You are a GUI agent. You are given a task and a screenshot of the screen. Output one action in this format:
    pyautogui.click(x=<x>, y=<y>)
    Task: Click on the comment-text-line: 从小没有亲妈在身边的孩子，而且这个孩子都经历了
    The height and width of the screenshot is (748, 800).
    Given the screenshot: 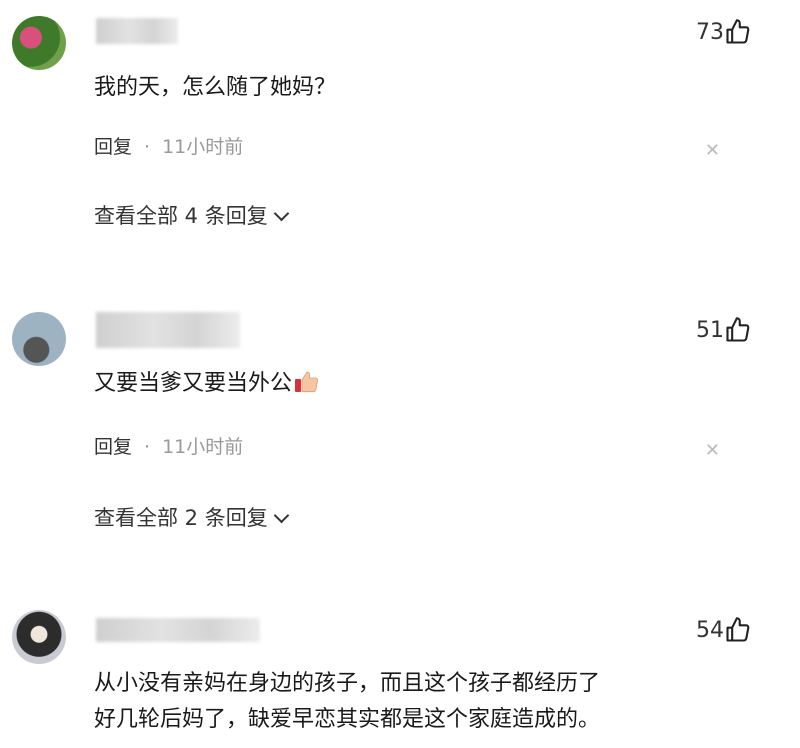 What is the action you would take?
    pyautogui.click(x=347, y=683)
    